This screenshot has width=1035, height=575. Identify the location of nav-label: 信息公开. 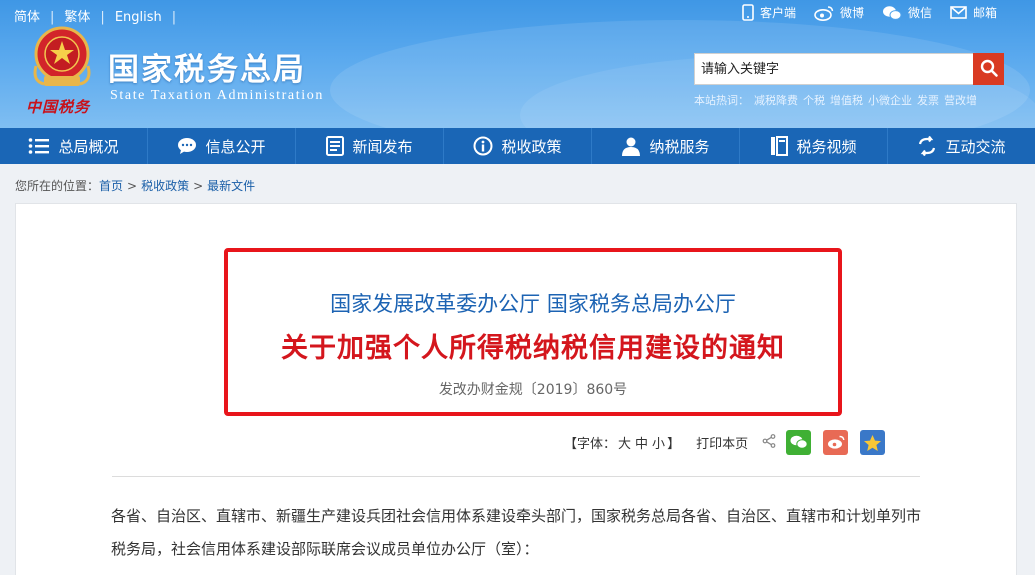
(235, 146).